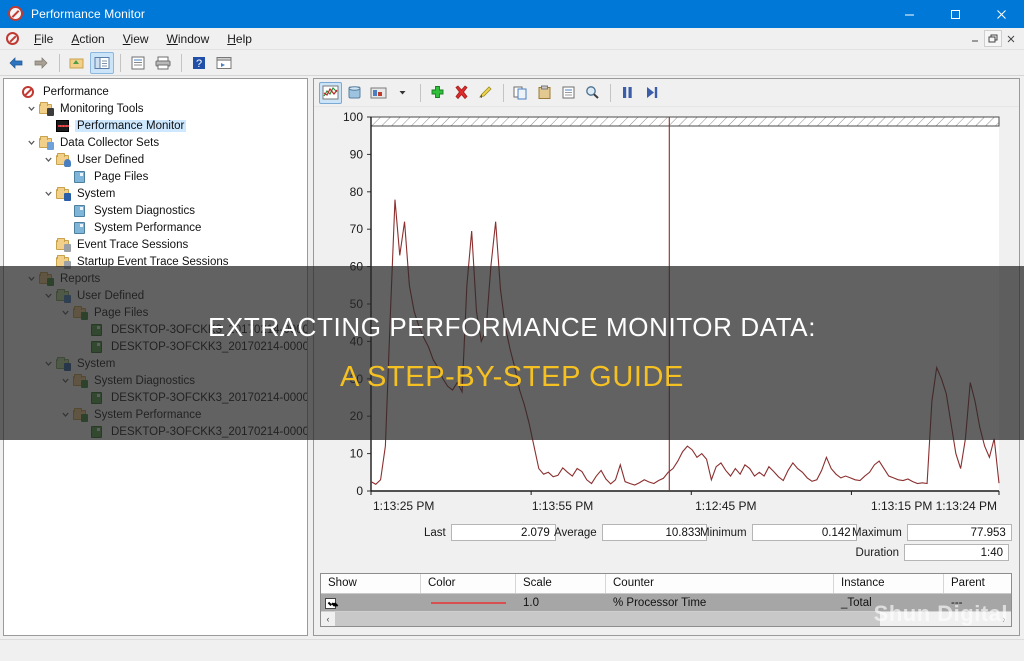 This screenshot has height=661, width=1024. What do you see at coordinates (461, 93) in the screenshot?
I see `delete-counter-button` at bounding box center [461, 93].